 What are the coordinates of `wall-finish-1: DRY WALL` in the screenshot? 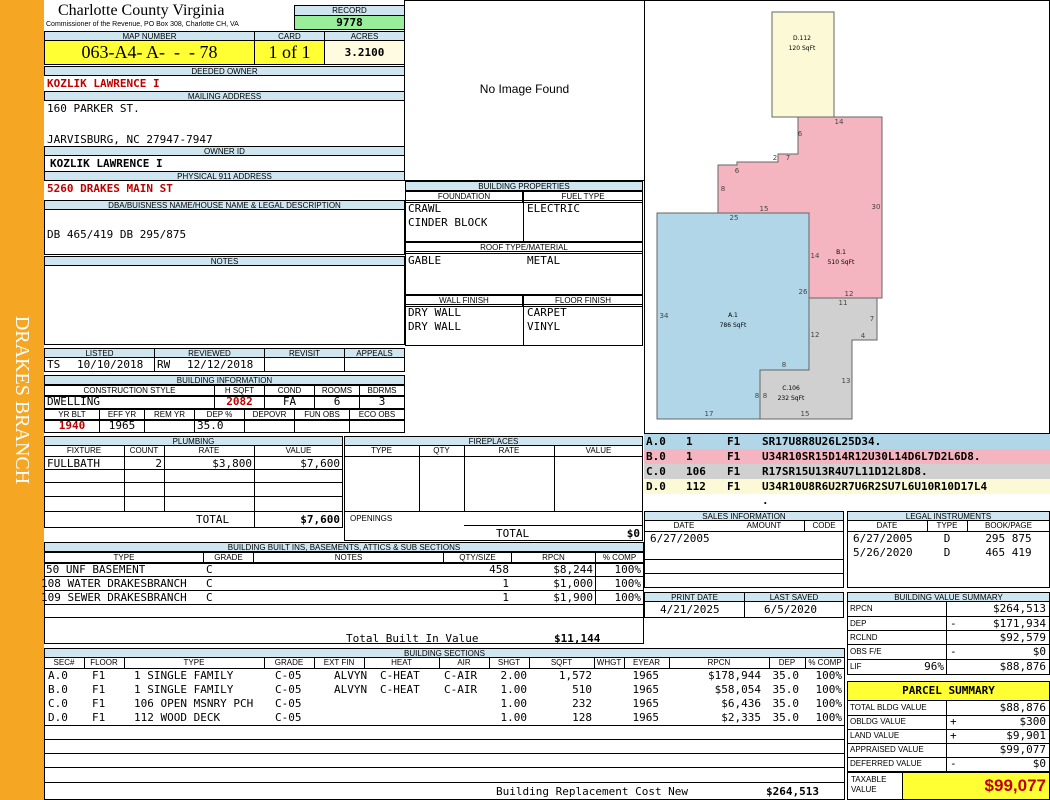 It's located at (434, 312).